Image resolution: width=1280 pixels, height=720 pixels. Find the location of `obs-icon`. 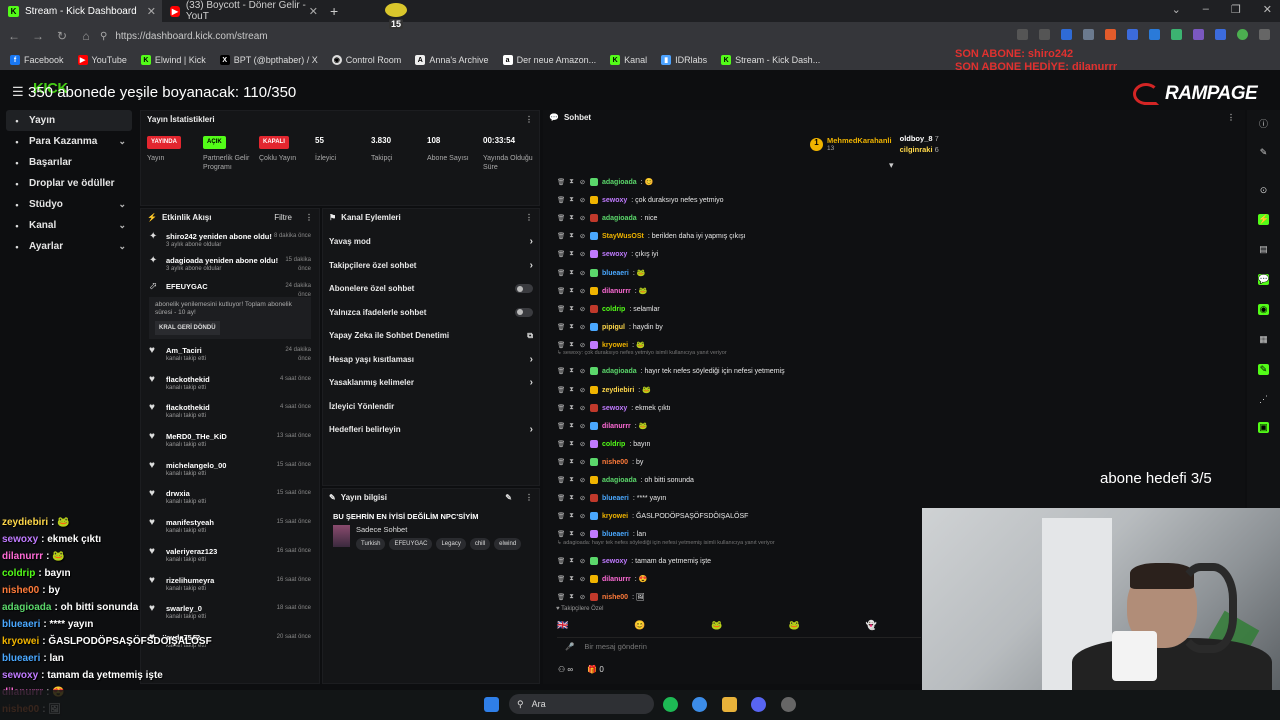

obs-icon is located at coordinates (788, 704).